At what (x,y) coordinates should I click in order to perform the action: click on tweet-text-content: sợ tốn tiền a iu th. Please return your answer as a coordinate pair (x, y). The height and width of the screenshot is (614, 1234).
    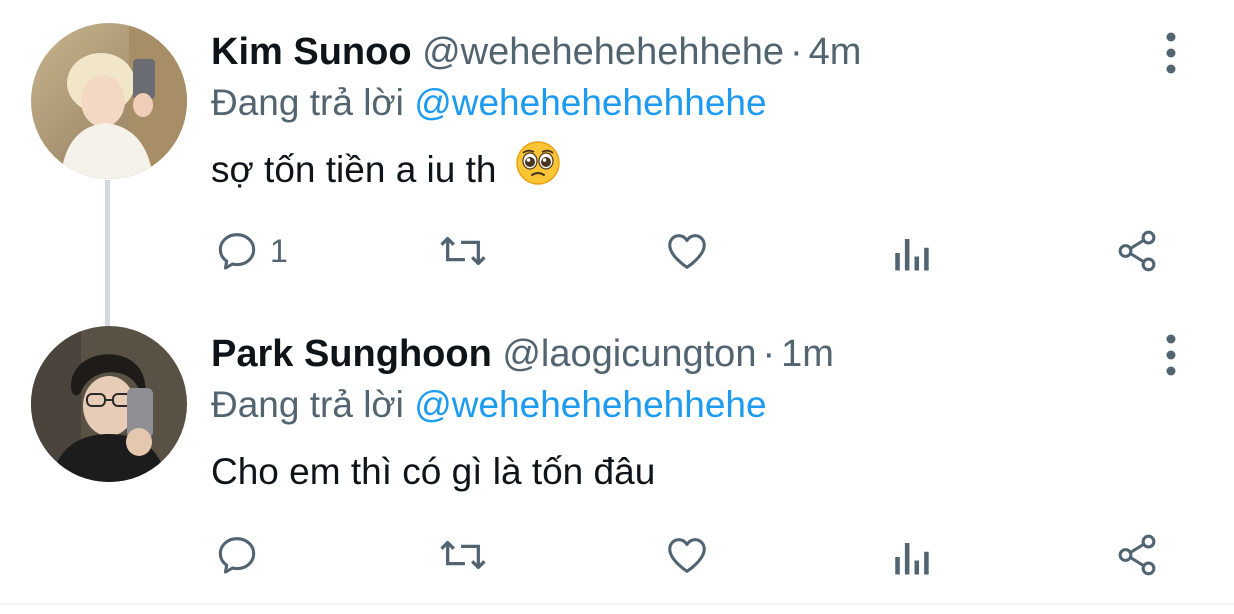
    Looking at the image, I should click on (354, 169).